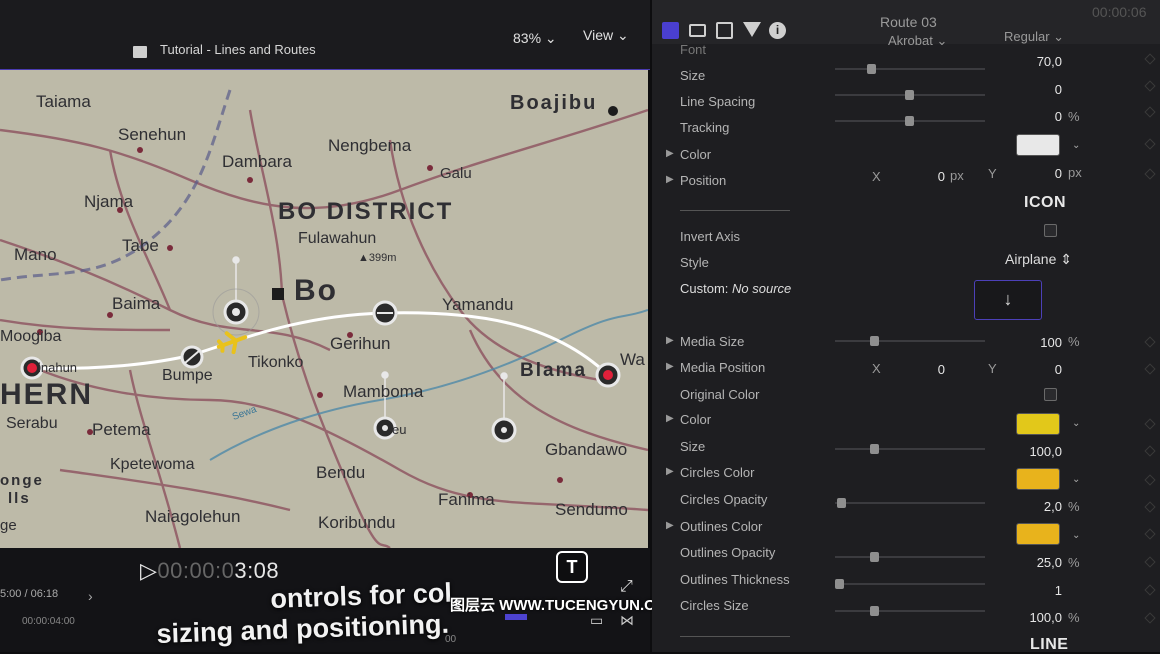 Image resolution: width=1160 pixels, height=654 pixels. Describe the element at coordinates (366, 211) in the screenshot. I see `place-label: BO DISTRICT` at that location.